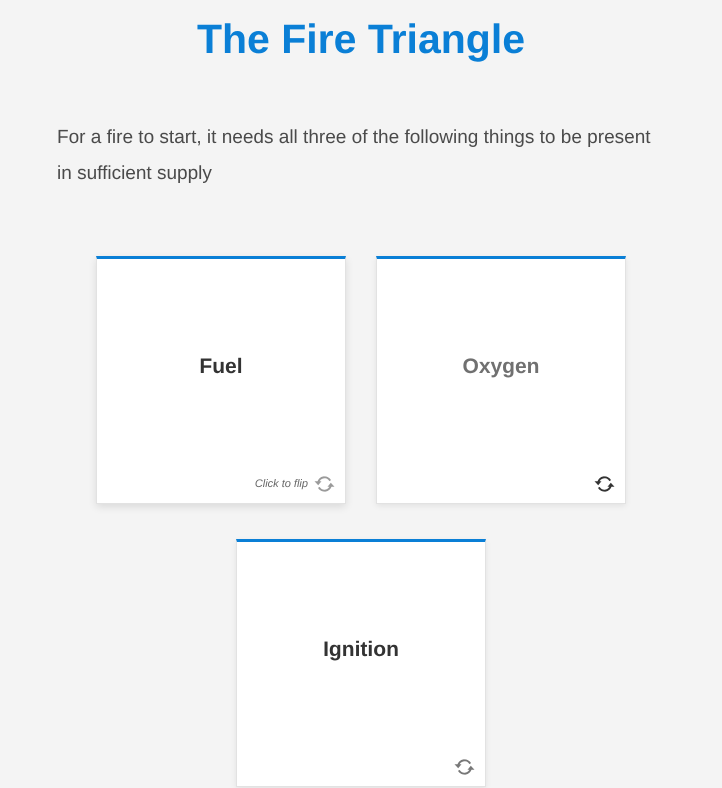 The image size is (722, 788). I want to click on refresh-icon, so click(604, 484).